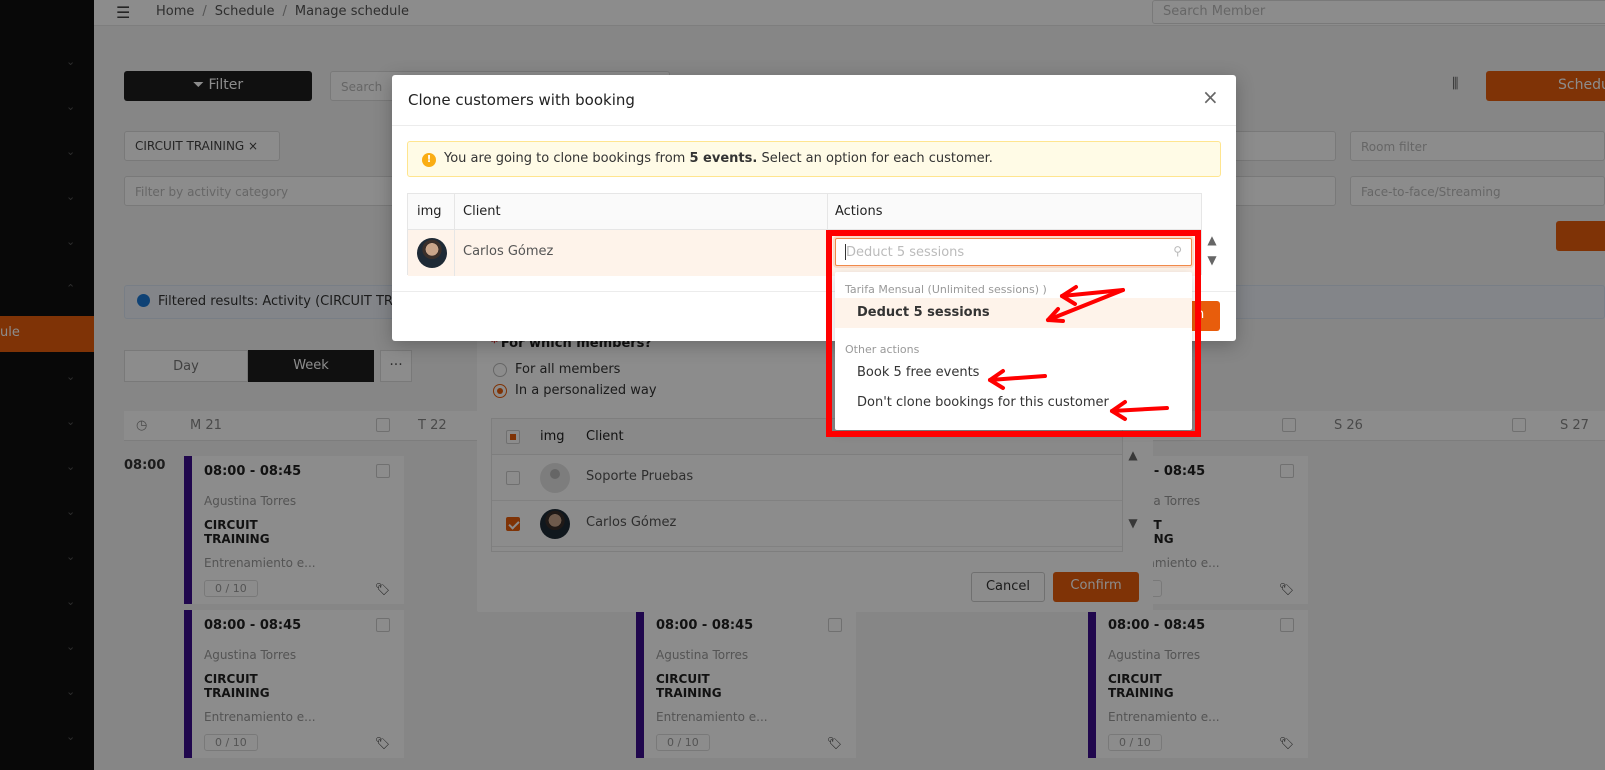 The height and width of the screenshot is (770, 1605). I want to click on annotation-arrow, so click(1139, 409).